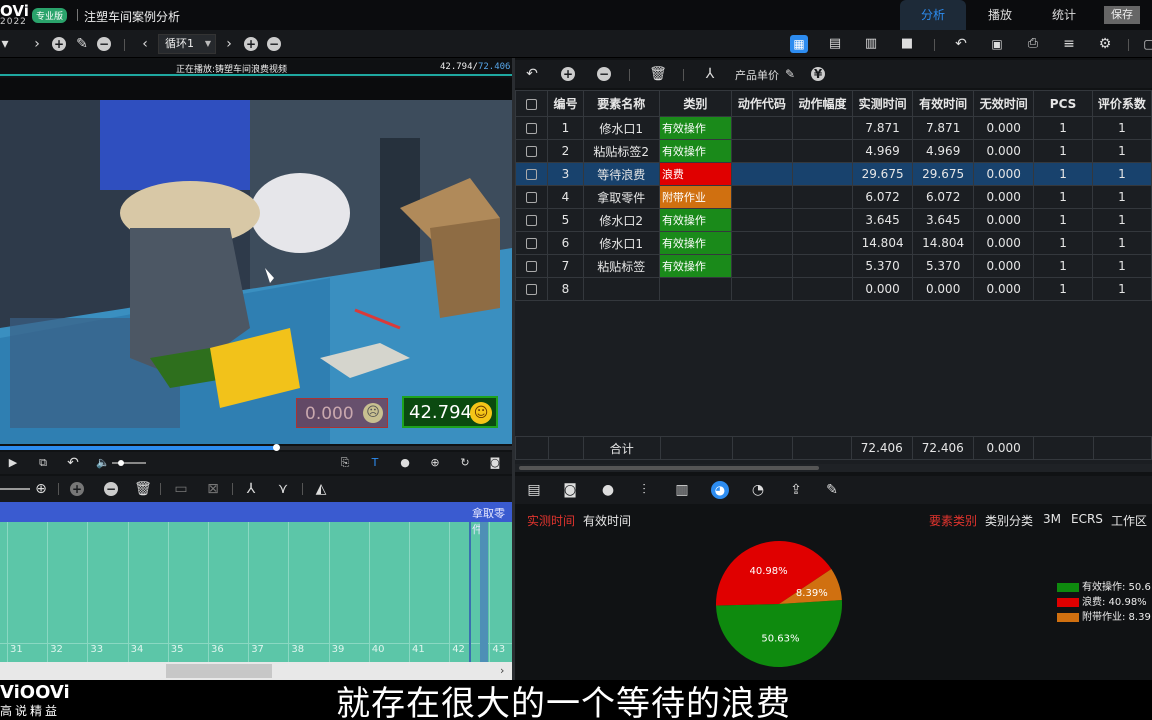 The height and width of the screenshot is (720, 1152). I want to click on frame-icon: ⧉, so click(43, 463).